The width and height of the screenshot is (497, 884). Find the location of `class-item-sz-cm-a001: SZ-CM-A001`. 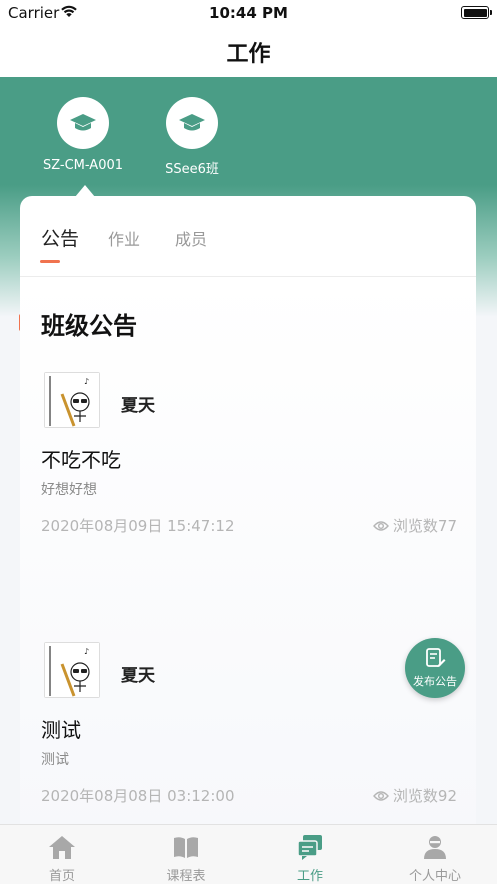

class-item-sz-cm-a001: SZ-CM-A001 is located at coordinates (83, 135).